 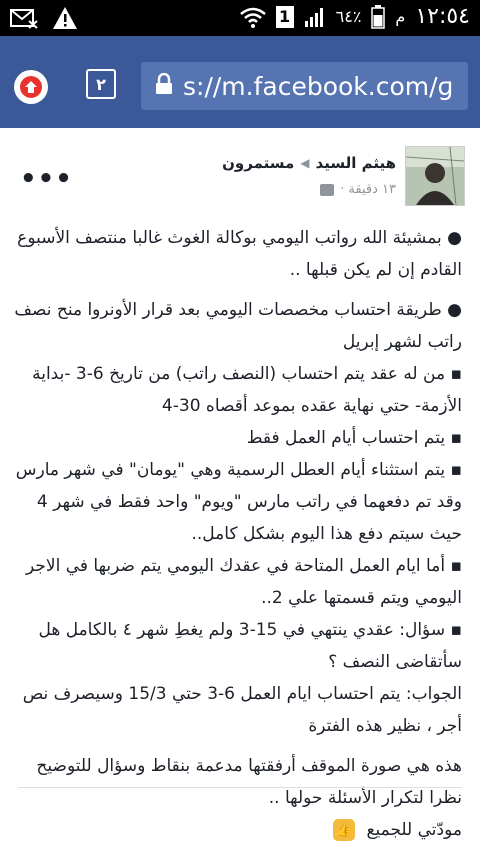 What do you see at coordinates (354, 438) in the screenshot?
I see `paragraph-4: ▪ يتم احتساب أيام العمل فقط` at bounding box center [354, 438].